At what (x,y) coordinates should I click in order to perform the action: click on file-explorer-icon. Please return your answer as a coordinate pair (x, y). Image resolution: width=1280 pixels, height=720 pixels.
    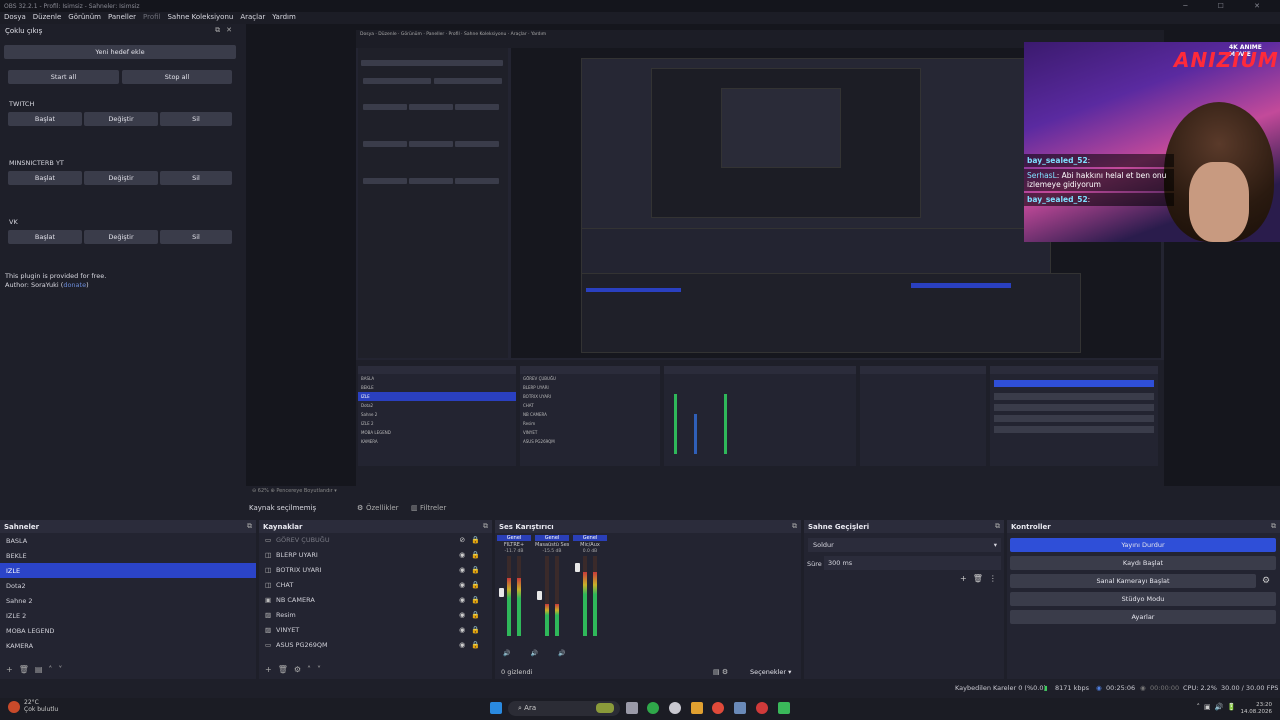
    Looking at the image, I should click on (697, 708).